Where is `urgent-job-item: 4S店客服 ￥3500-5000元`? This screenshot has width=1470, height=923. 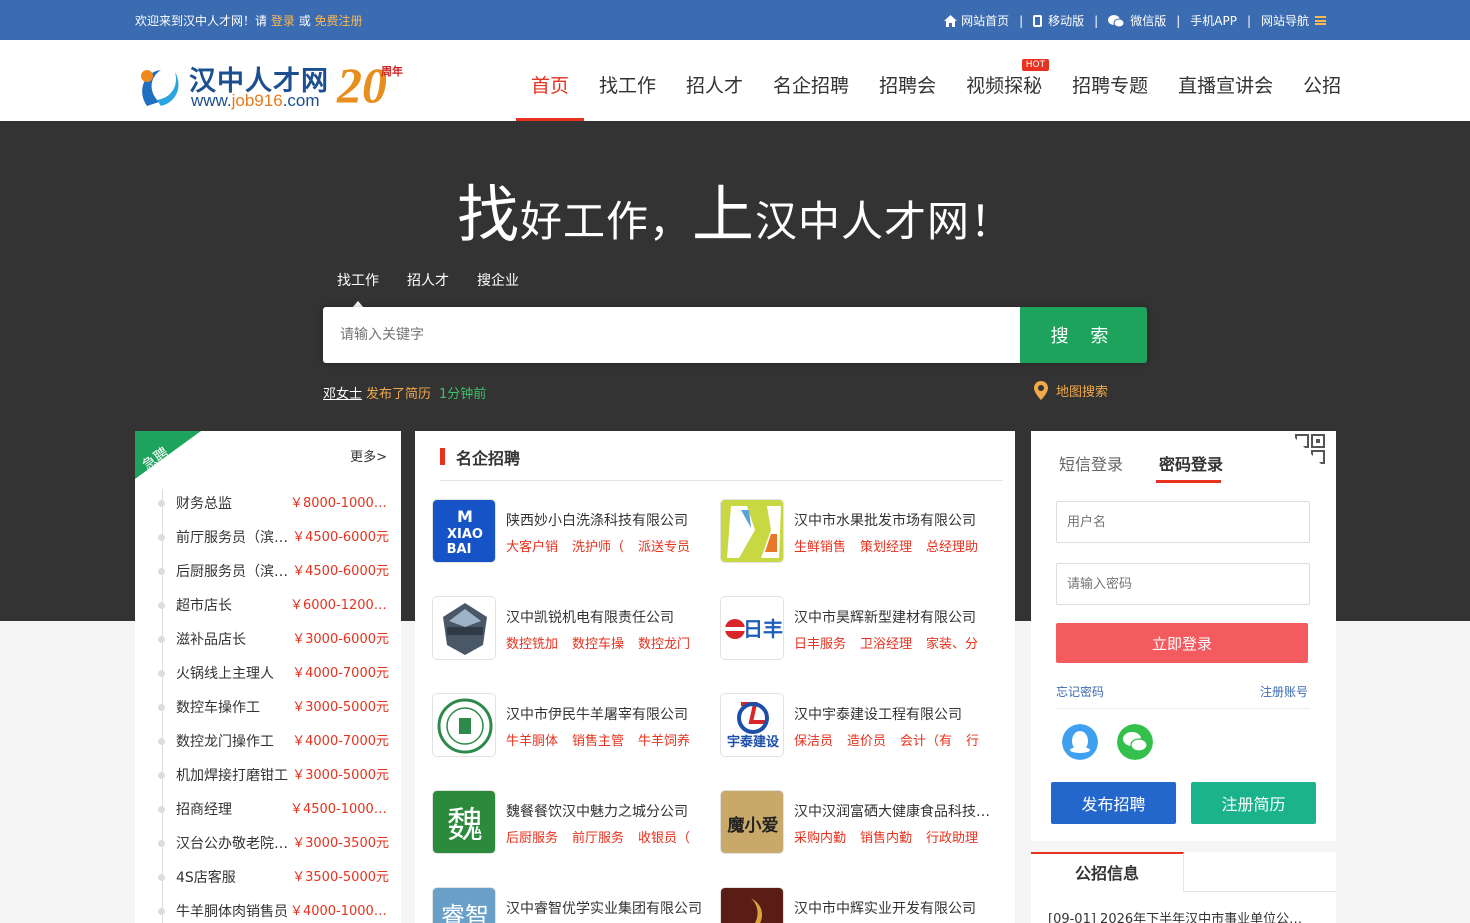
urgent-job-item: 4S店客服 ￥3500-5000元 is located at coordinates (273, 878).